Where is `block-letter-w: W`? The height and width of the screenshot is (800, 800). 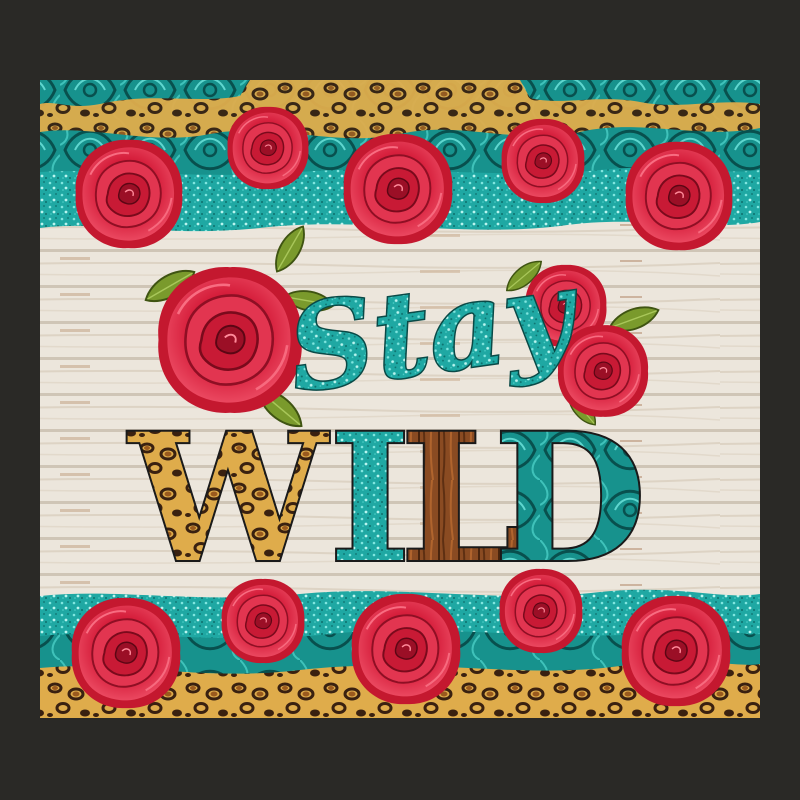 block-letter-w: W is located at coordinates (228, 498).